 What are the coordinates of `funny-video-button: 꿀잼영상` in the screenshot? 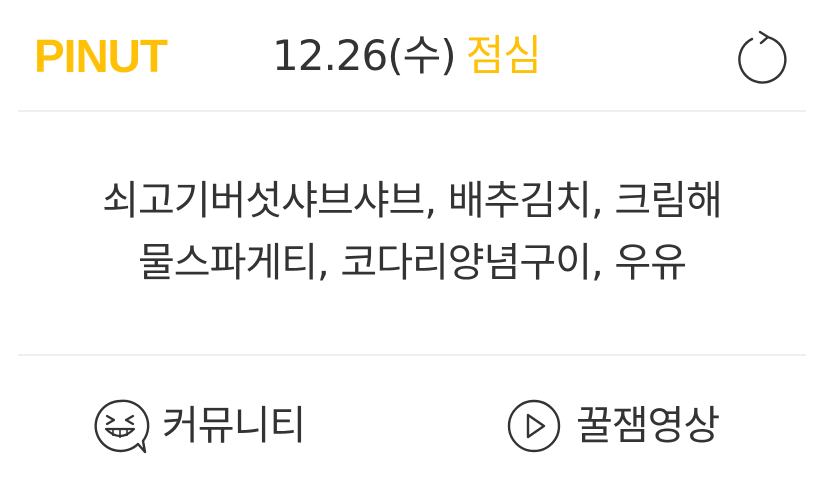 It's located at (612, 426).